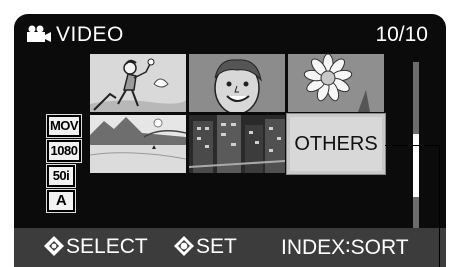 Image resolution: width=468 pixels, height=267 pixels. What do you see at coordinates (39, 36) in the screenshot?
I see `movie-camera-icon` at bounding box center [39, 36].